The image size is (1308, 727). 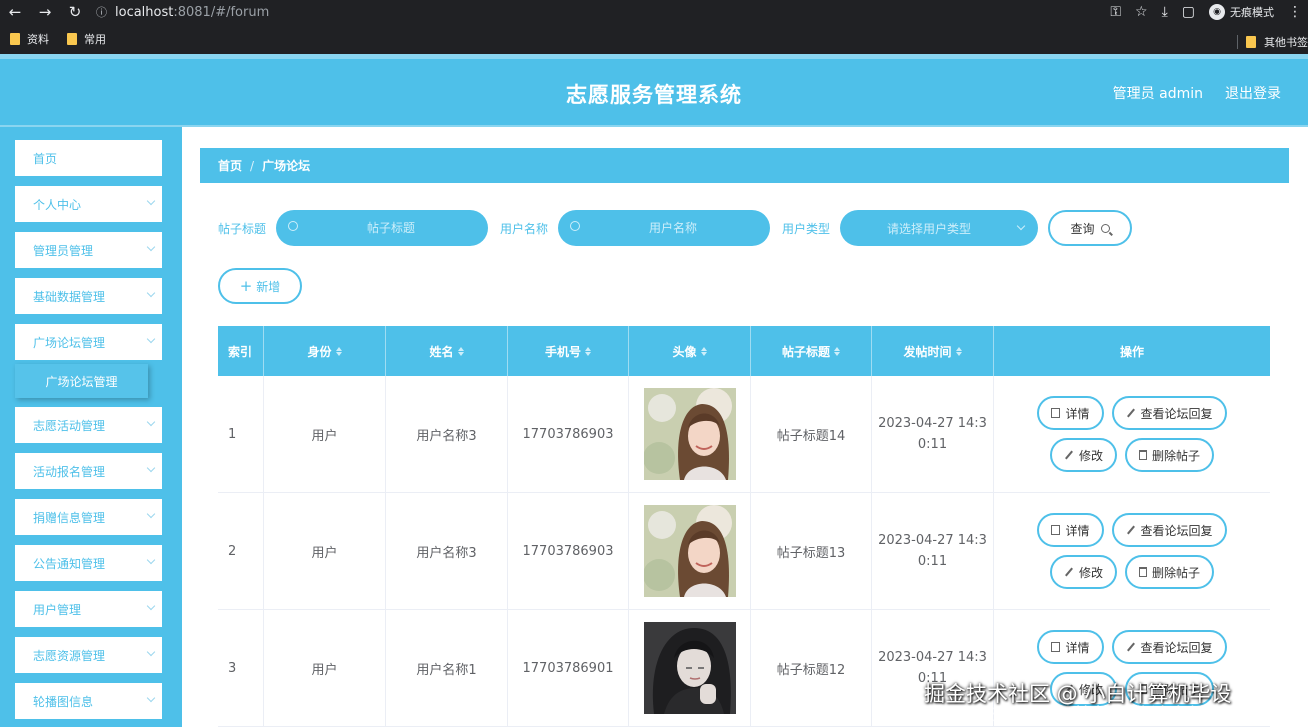 What do you see at coordinates (1188, 12) in the screenshot?
I see `tab-icon: ▢` at bounding box center [1188, 12].